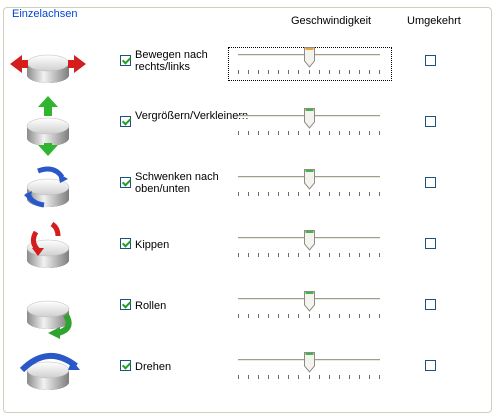 The height and width of the screenshot is (418, 495). What do you see at coordinates (171, 61) in the screenshot?
I see `axis-label: Bewegen nach rechts/links` at bounding box center [171, 61].